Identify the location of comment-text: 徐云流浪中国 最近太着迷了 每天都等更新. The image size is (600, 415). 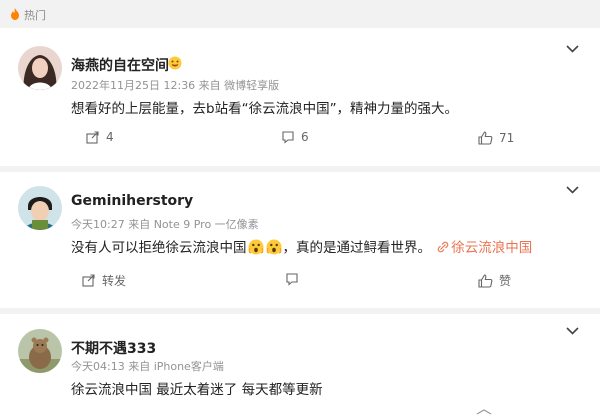
(197, 390).